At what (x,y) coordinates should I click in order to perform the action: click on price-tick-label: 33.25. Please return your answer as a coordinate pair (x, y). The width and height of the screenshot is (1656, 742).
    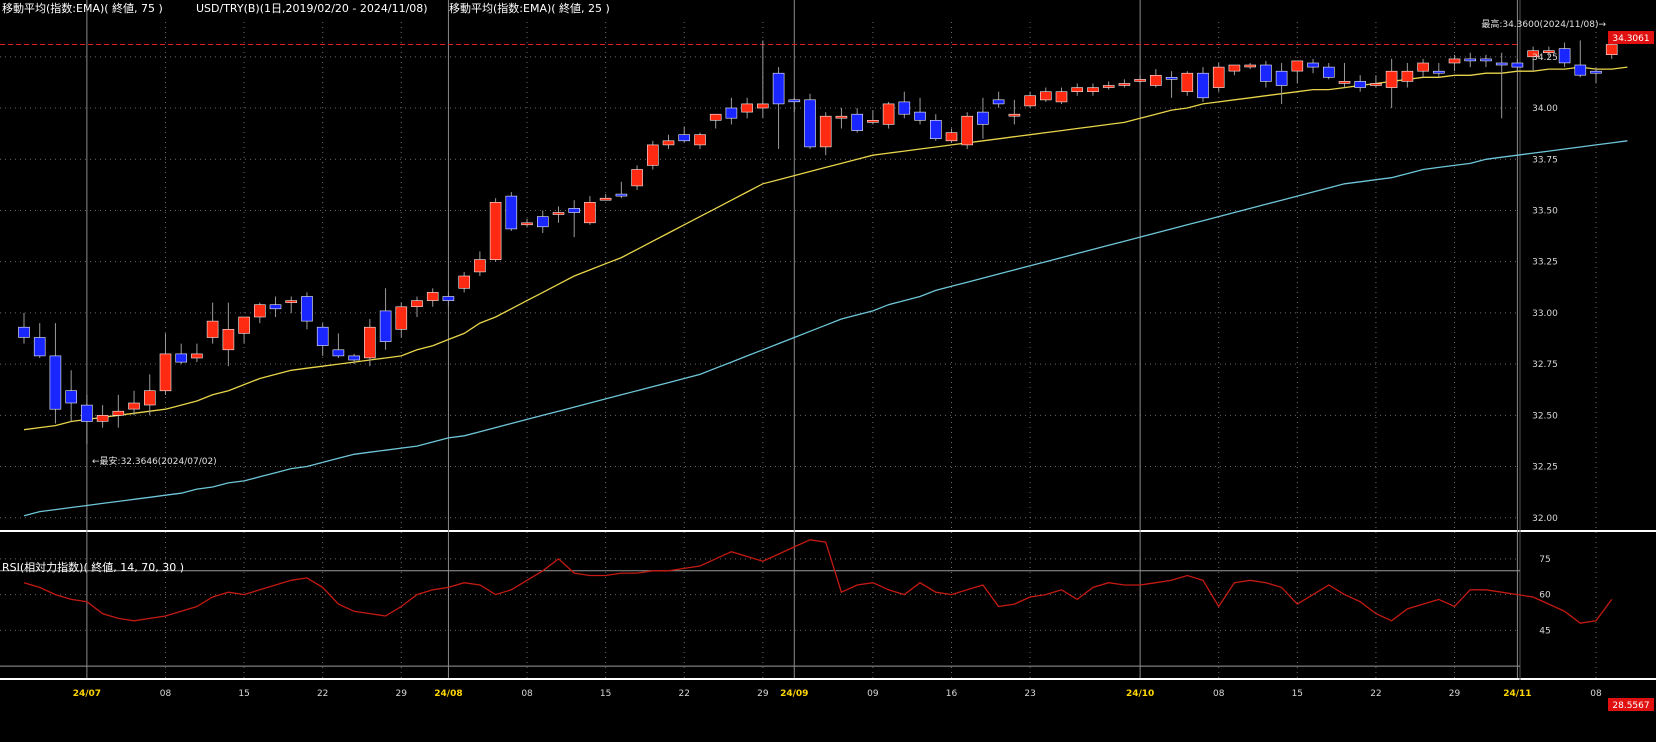
    Looking at the image, I should click on (1545, 263).